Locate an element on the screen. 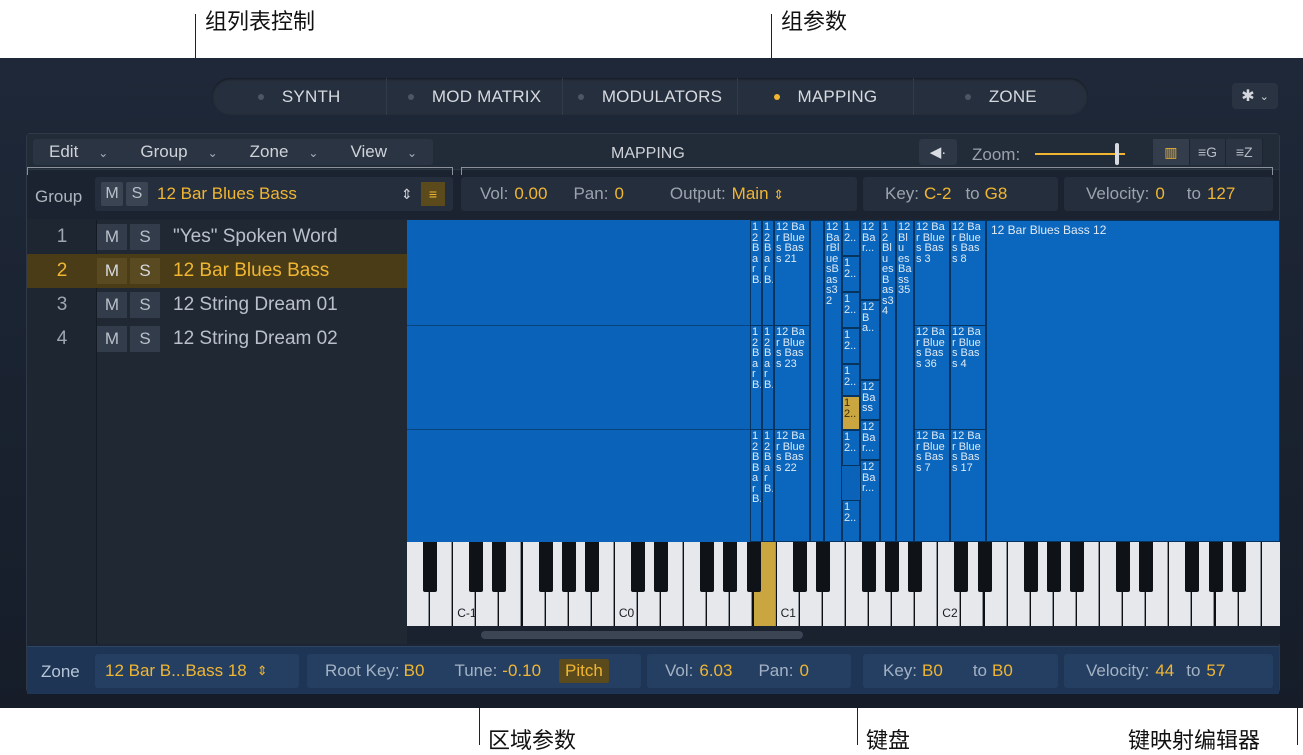 This screenshot has width=1303, height=755. zone-block: 12 Bar Blue s Bass 36 is located at coordinates (932, 377).